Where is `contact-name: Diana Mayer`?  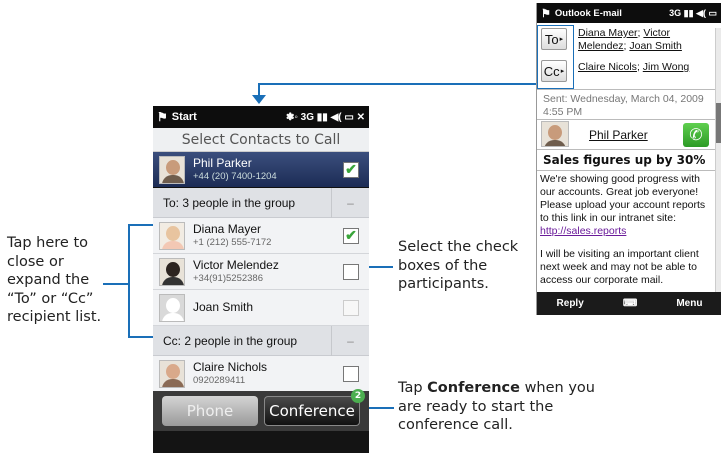
contact-name: Diana Mayer is located at coordinates (227, 228).